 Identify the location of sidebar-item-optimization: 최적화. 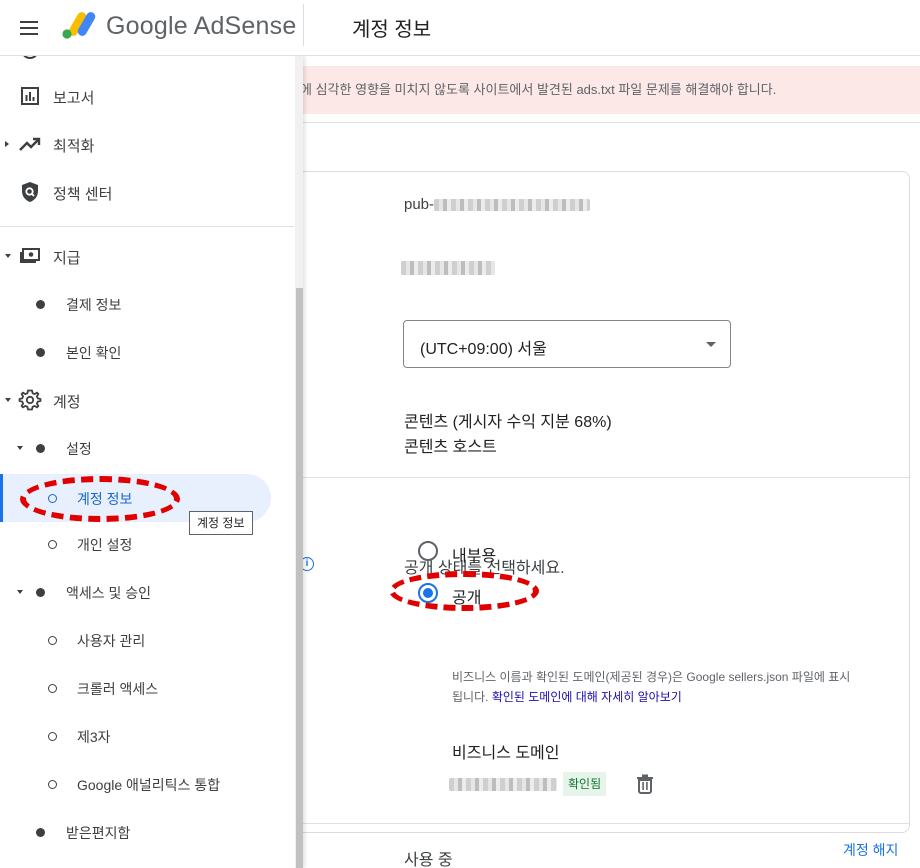
(147, 144).